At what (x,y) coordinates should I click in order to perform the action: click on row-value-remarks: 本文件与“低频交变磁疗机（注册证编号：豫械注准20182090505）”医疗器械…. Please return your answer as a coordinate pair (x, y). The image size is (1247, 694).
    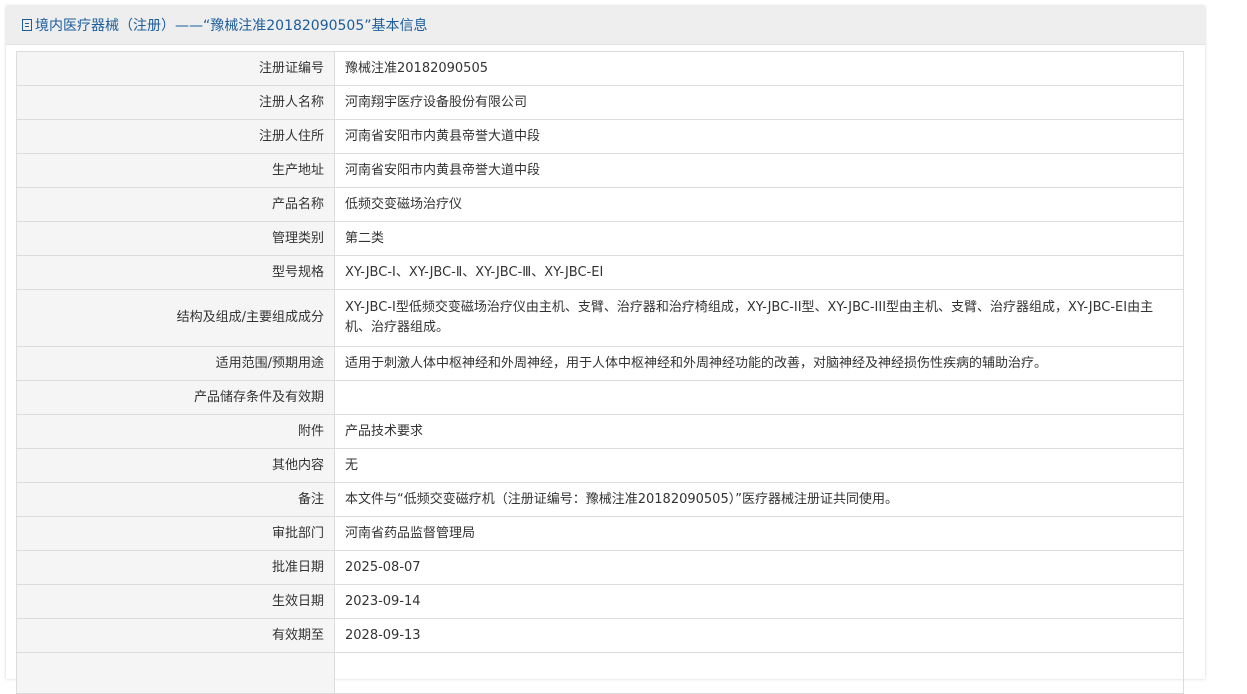
    Looking at the image, I should click on (759, 499).